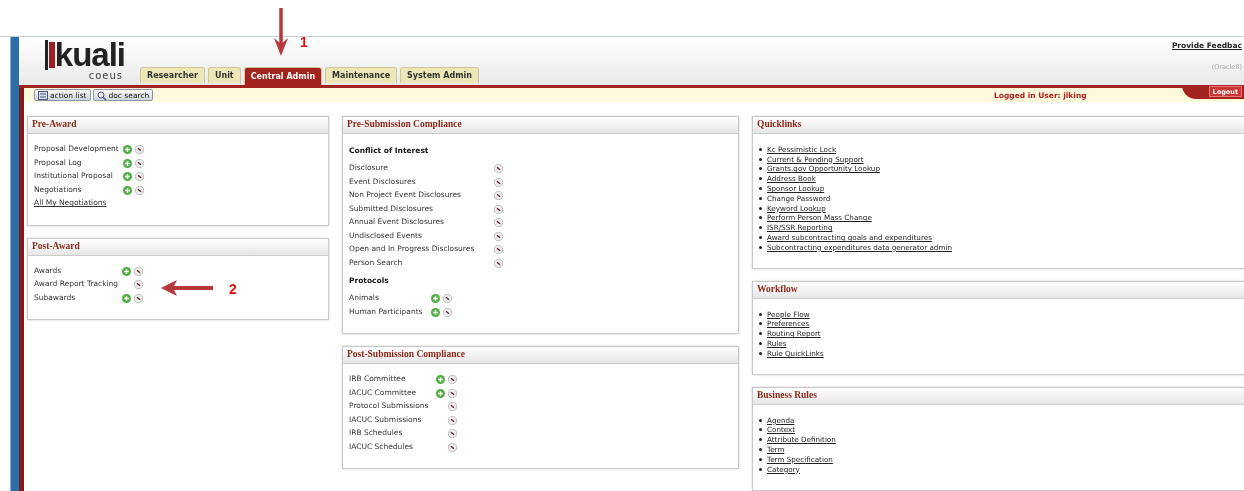  I want to click on nav-tab: Unit, so click(224, 74).